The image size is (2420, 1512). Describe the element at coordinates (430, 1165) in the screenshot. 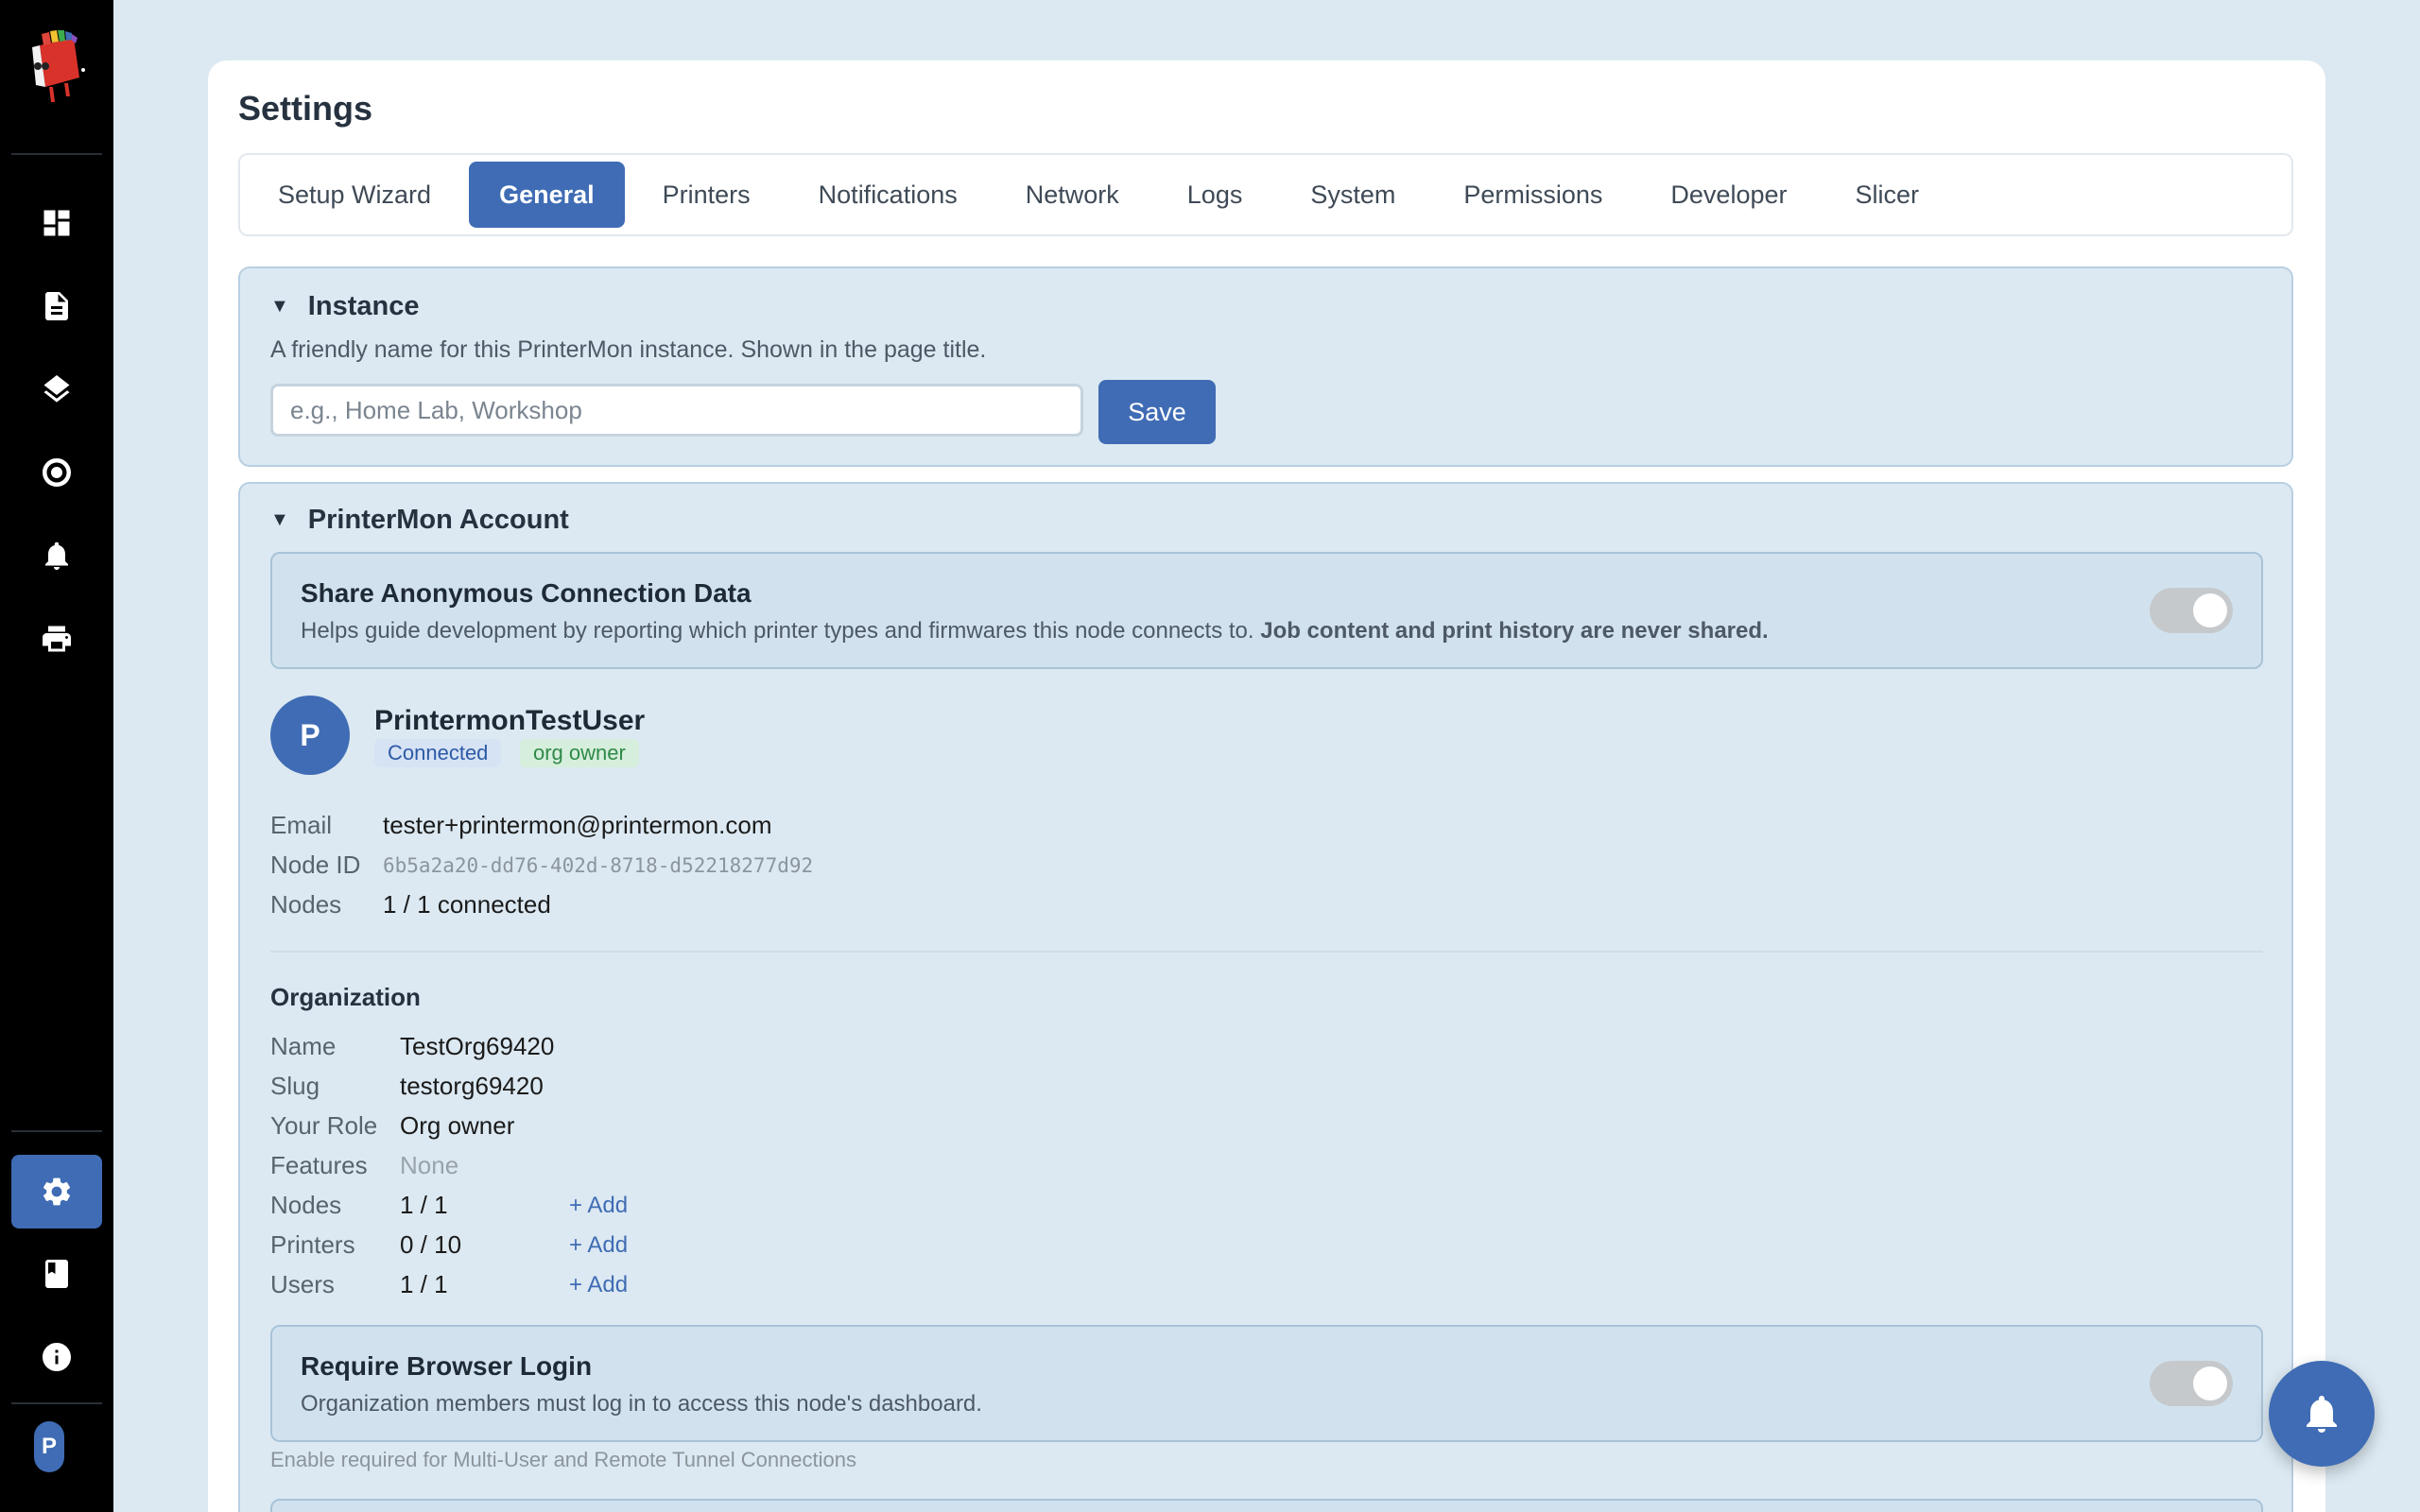

I see `org-features-value: None` at that location.